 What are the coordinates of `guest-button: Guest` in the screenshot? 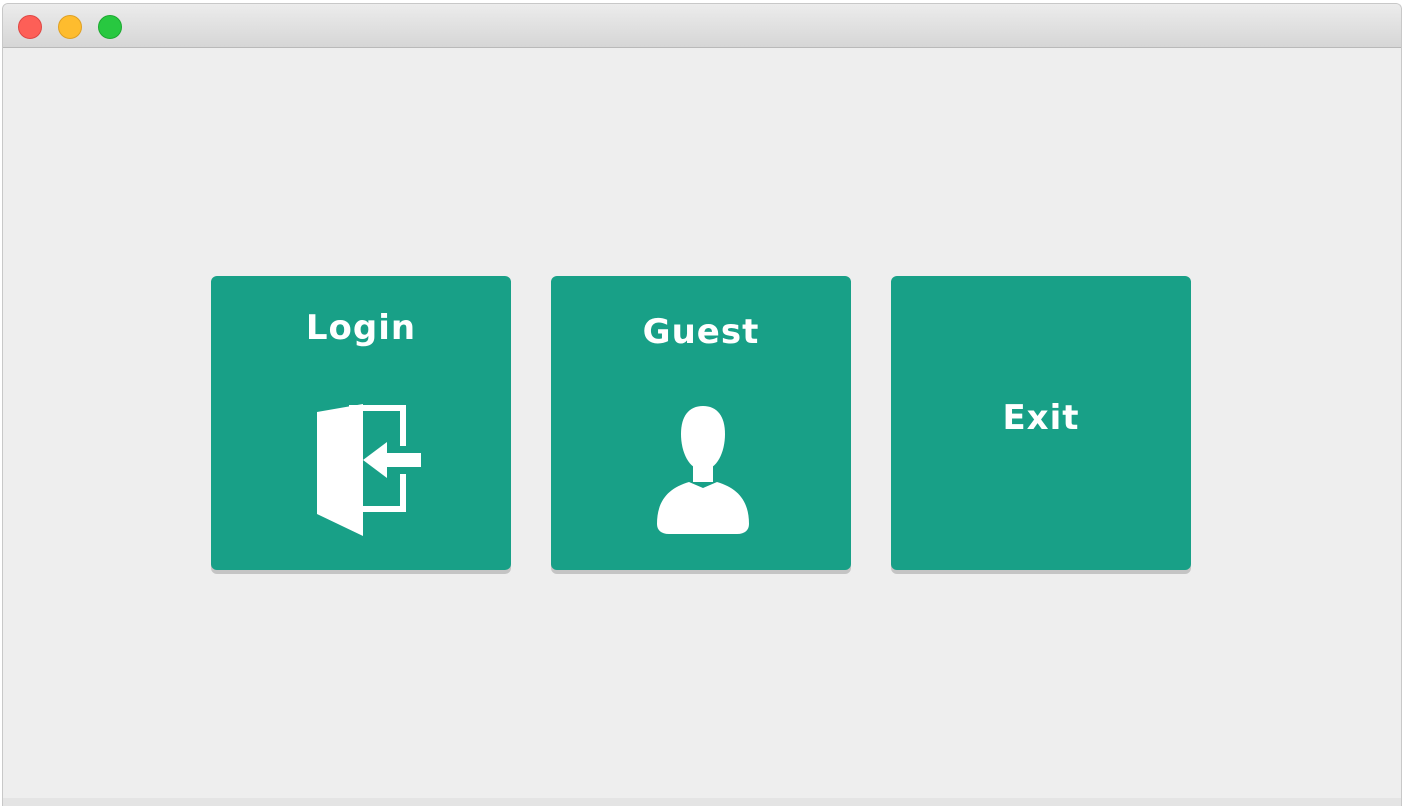 It's located at (701, 423).